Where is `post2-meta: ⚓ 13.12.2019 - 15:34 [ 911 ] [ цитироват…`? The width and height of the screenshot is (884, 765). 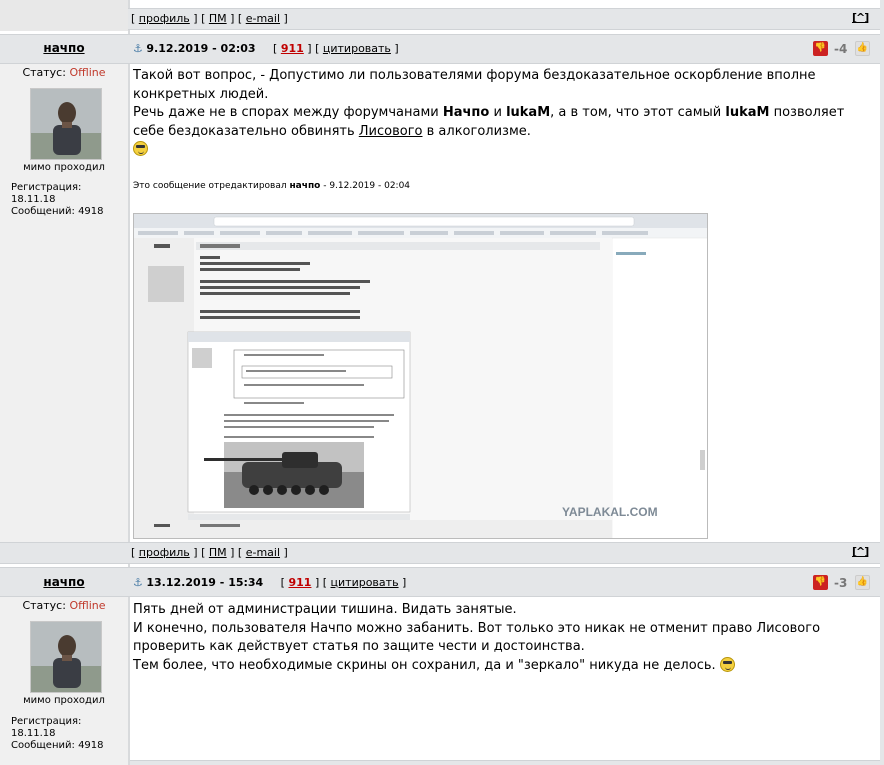
post2-meta: ⚓ 13.12.2019 - 15:34 [ 911 ] [ цитироват… is located at coordinates (270, 582).